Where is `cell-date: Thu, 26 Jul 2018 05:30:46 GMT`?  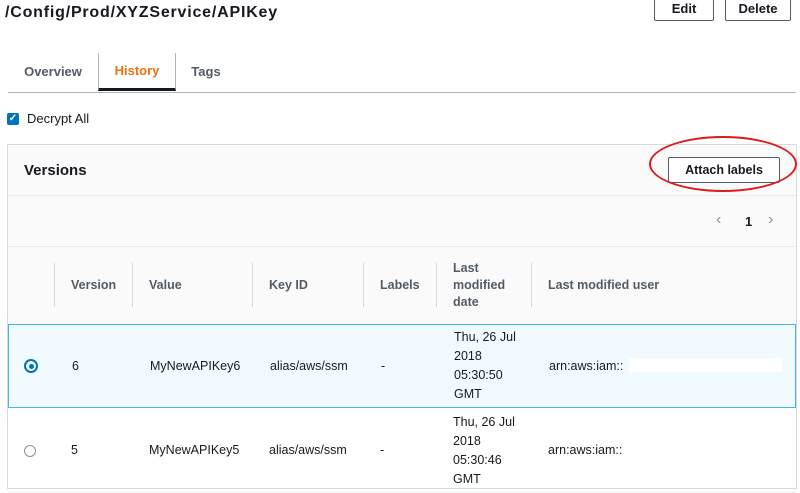 cell-date: Thu, 26 Jul 2018 05:30:46 GMT is located at coordinates (484, 450).